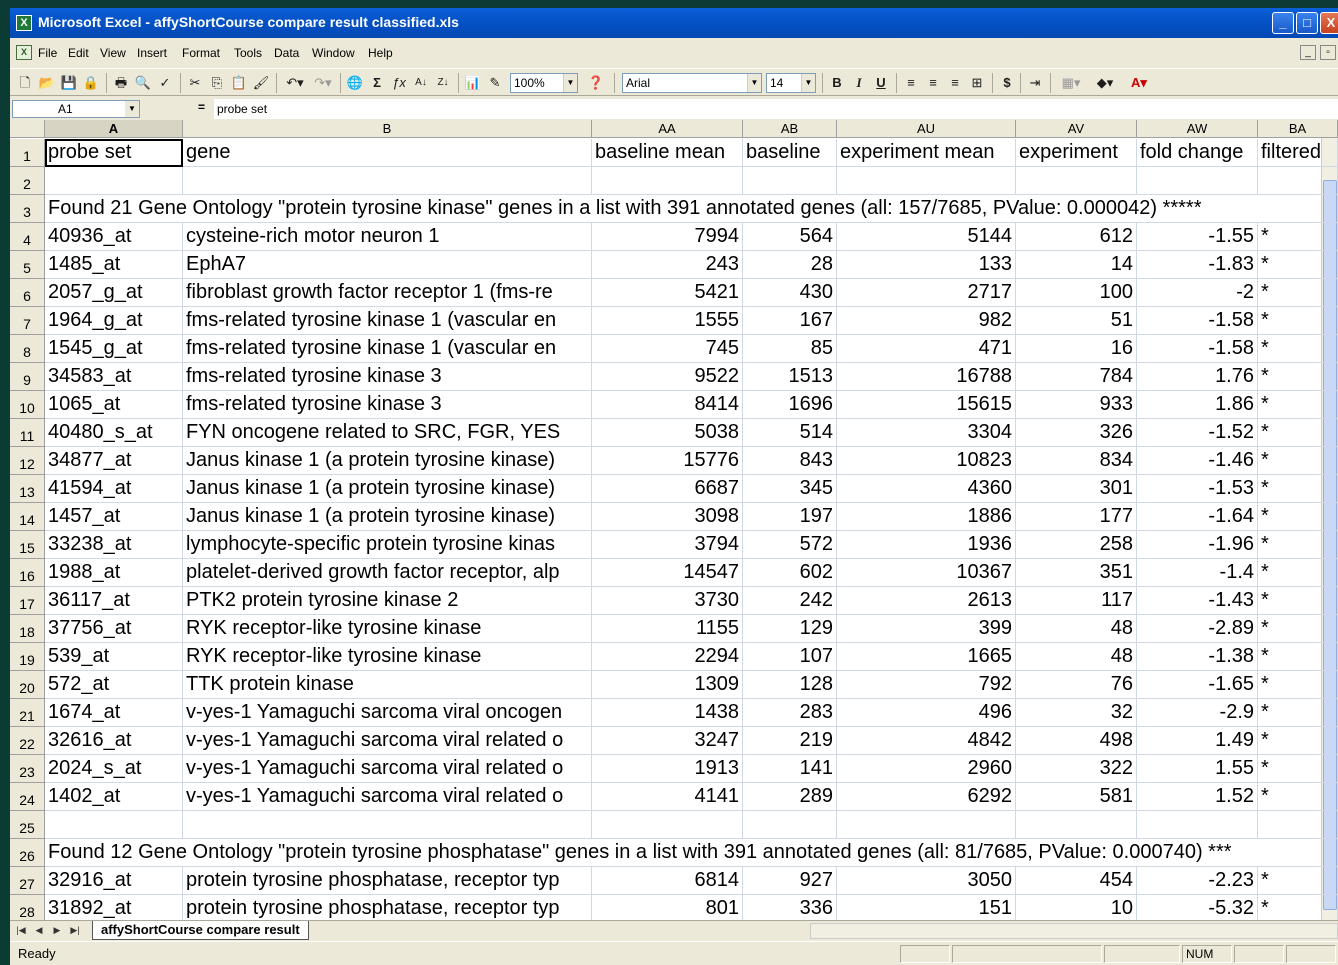 The image size is (1338, 965). What do you see at coordinates (926, 321) in the screenshot?
I see `cell: 982` at bounding box center [926, 321].